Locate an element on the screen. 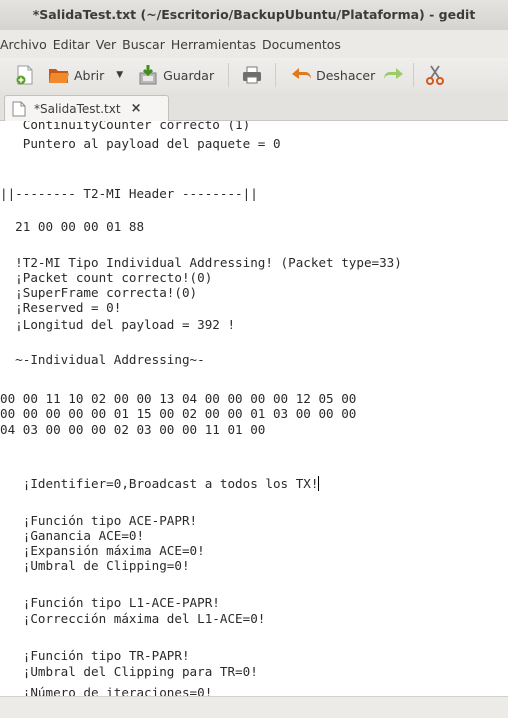 This screenshot has width=508, height=718. editor-line: Puntero al payload del paquete = 0 is located at coordinates (140, 143).